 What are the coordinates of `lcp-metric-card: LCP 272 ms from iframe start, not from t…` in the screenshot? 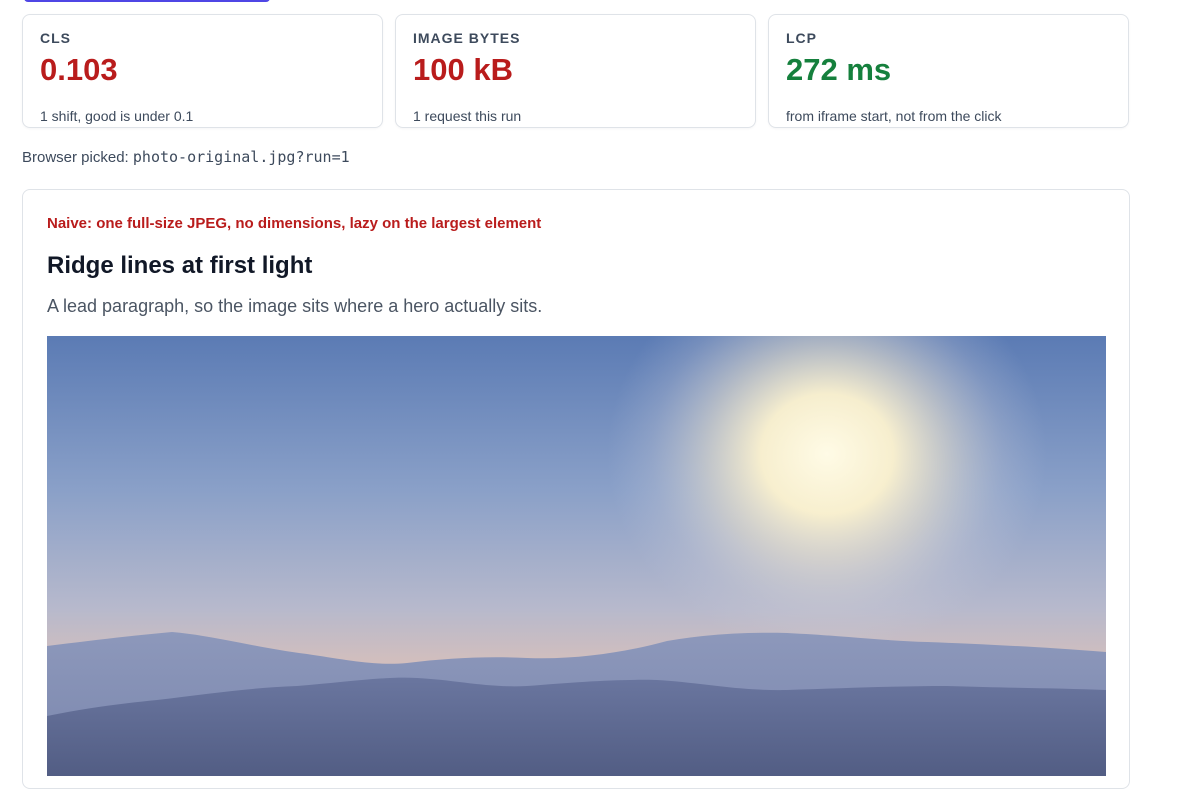 It's located at (948, 71).